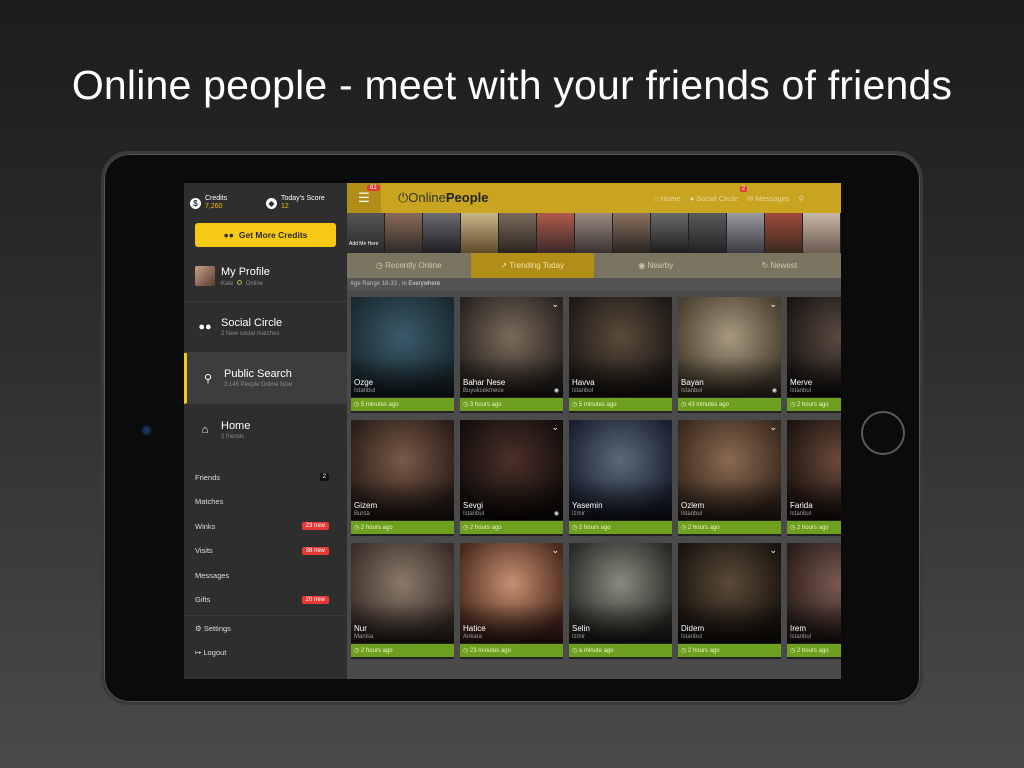 This screenshot has height=768, width=1024. Describe the element at coordinates (212, 575) in the screenshot. I see `sidebar-item-label: Messages` at that location.